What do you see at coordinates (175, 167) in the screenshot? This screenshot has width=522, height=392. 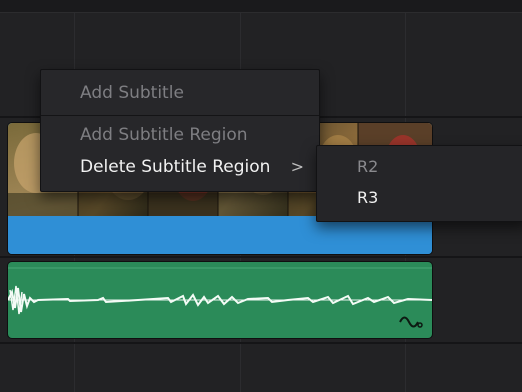 I see `menu-item-label: Delete Subtitle Region` at bounding box center [175, 167].